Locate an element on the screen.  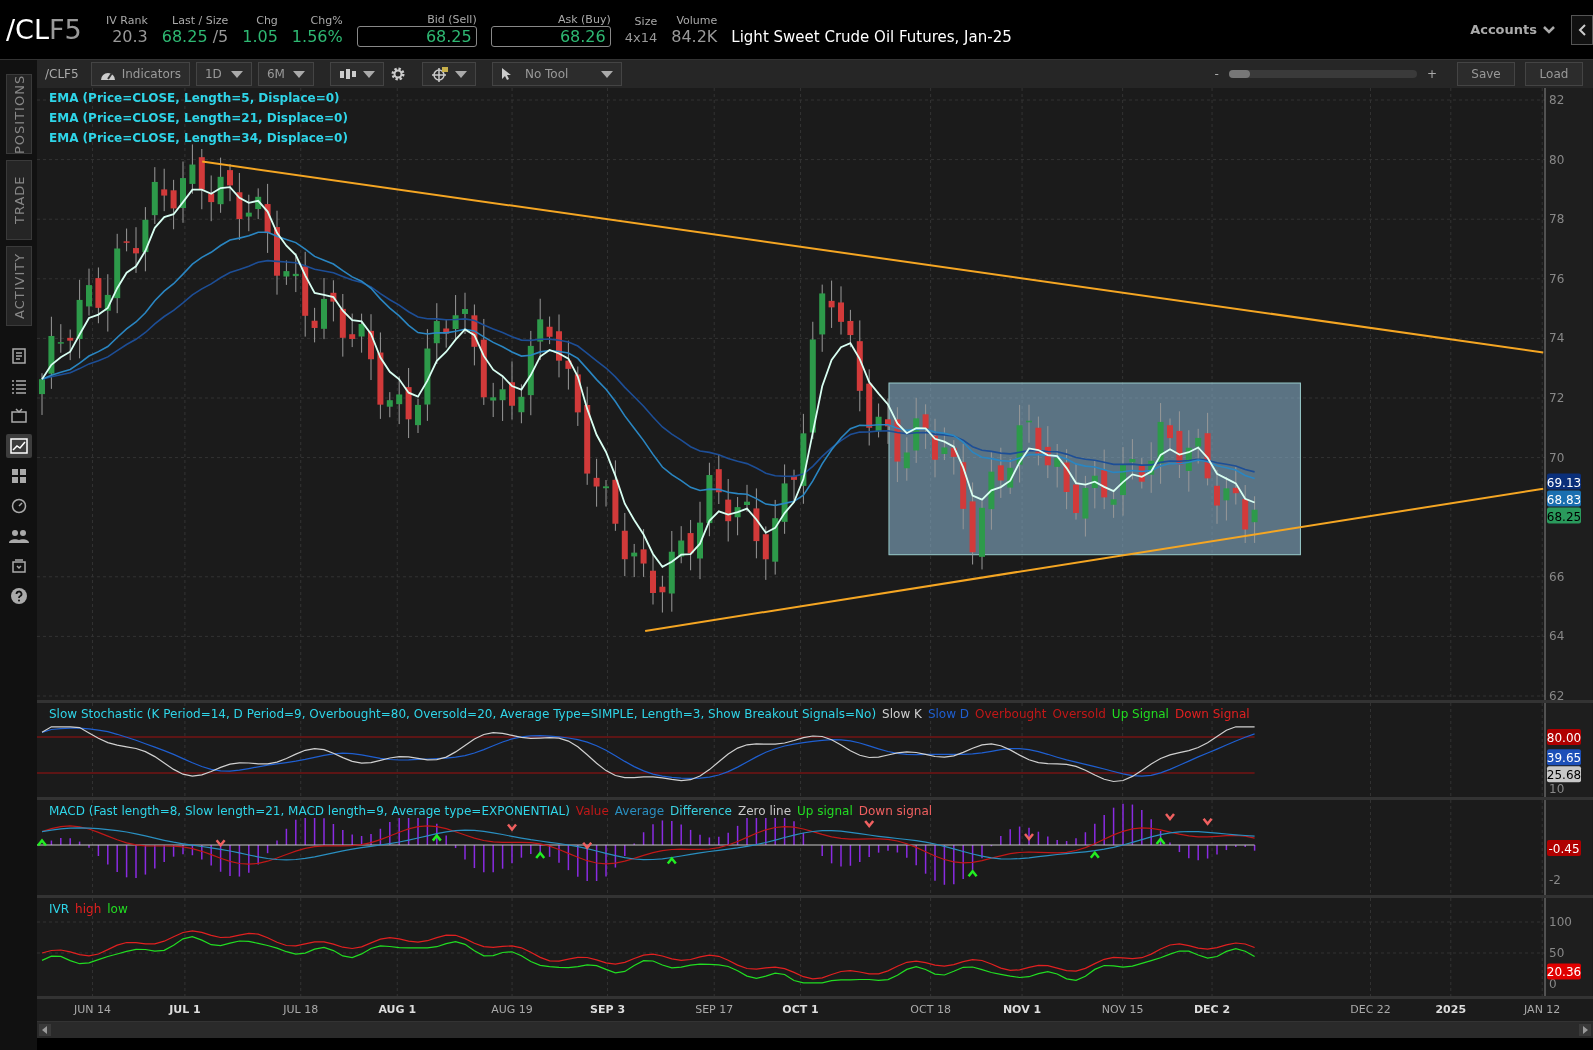
price-badge: -0.45 is located at coordinates (1564, 848).